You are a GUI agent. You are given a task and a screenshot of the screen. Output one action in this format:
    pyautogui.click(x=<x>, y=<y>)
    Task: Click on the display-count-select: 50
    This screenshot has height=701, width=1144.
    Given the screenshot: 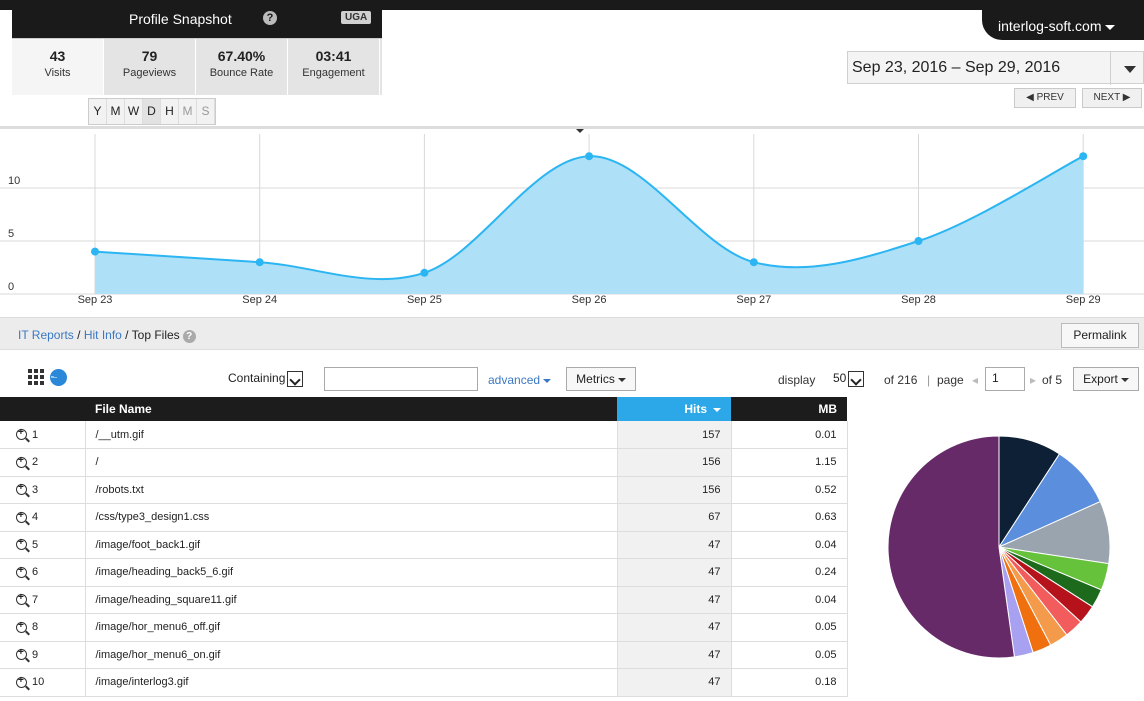 What is the action you would take?
    pyautogui.click(x=854, y=379)
    